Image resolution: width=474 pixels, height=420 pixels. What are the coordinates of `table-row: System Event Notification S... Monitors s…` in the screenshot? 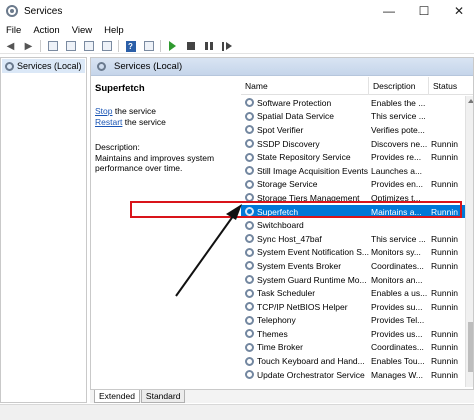 It's located at (357, 253).